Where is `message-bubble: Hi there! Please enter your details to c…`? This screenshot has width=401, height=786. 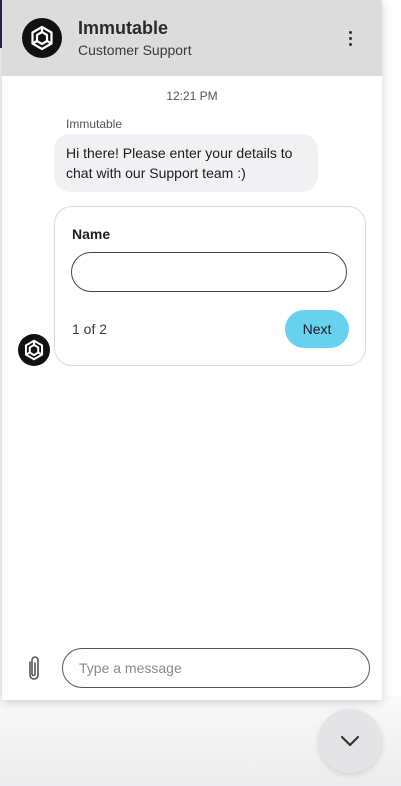 message-bubble: Hi there! Please enter your details to c… is located at coordinates (186, 163).